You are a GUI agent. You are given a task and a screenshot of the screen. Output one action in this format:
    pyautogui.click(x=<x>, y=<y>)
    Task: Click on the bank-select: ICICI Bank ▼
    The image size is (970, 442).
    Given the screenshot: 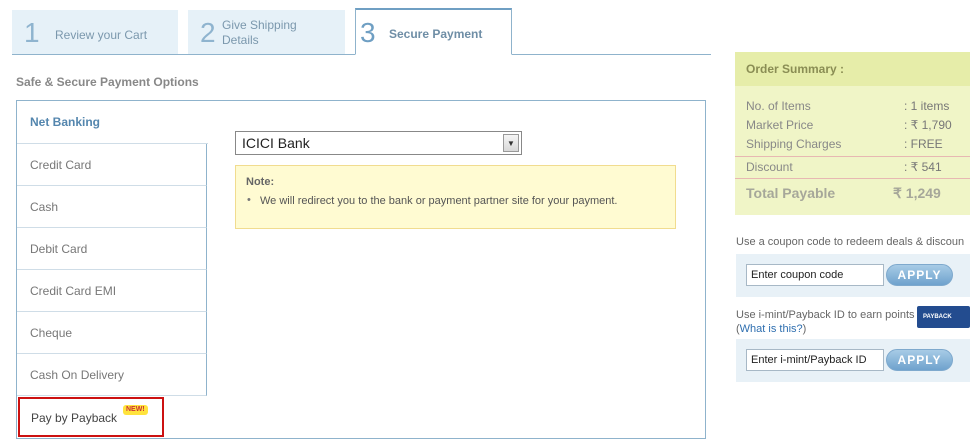 What is the action you would take?
    pyautogui.click(x=378, y=143)
    